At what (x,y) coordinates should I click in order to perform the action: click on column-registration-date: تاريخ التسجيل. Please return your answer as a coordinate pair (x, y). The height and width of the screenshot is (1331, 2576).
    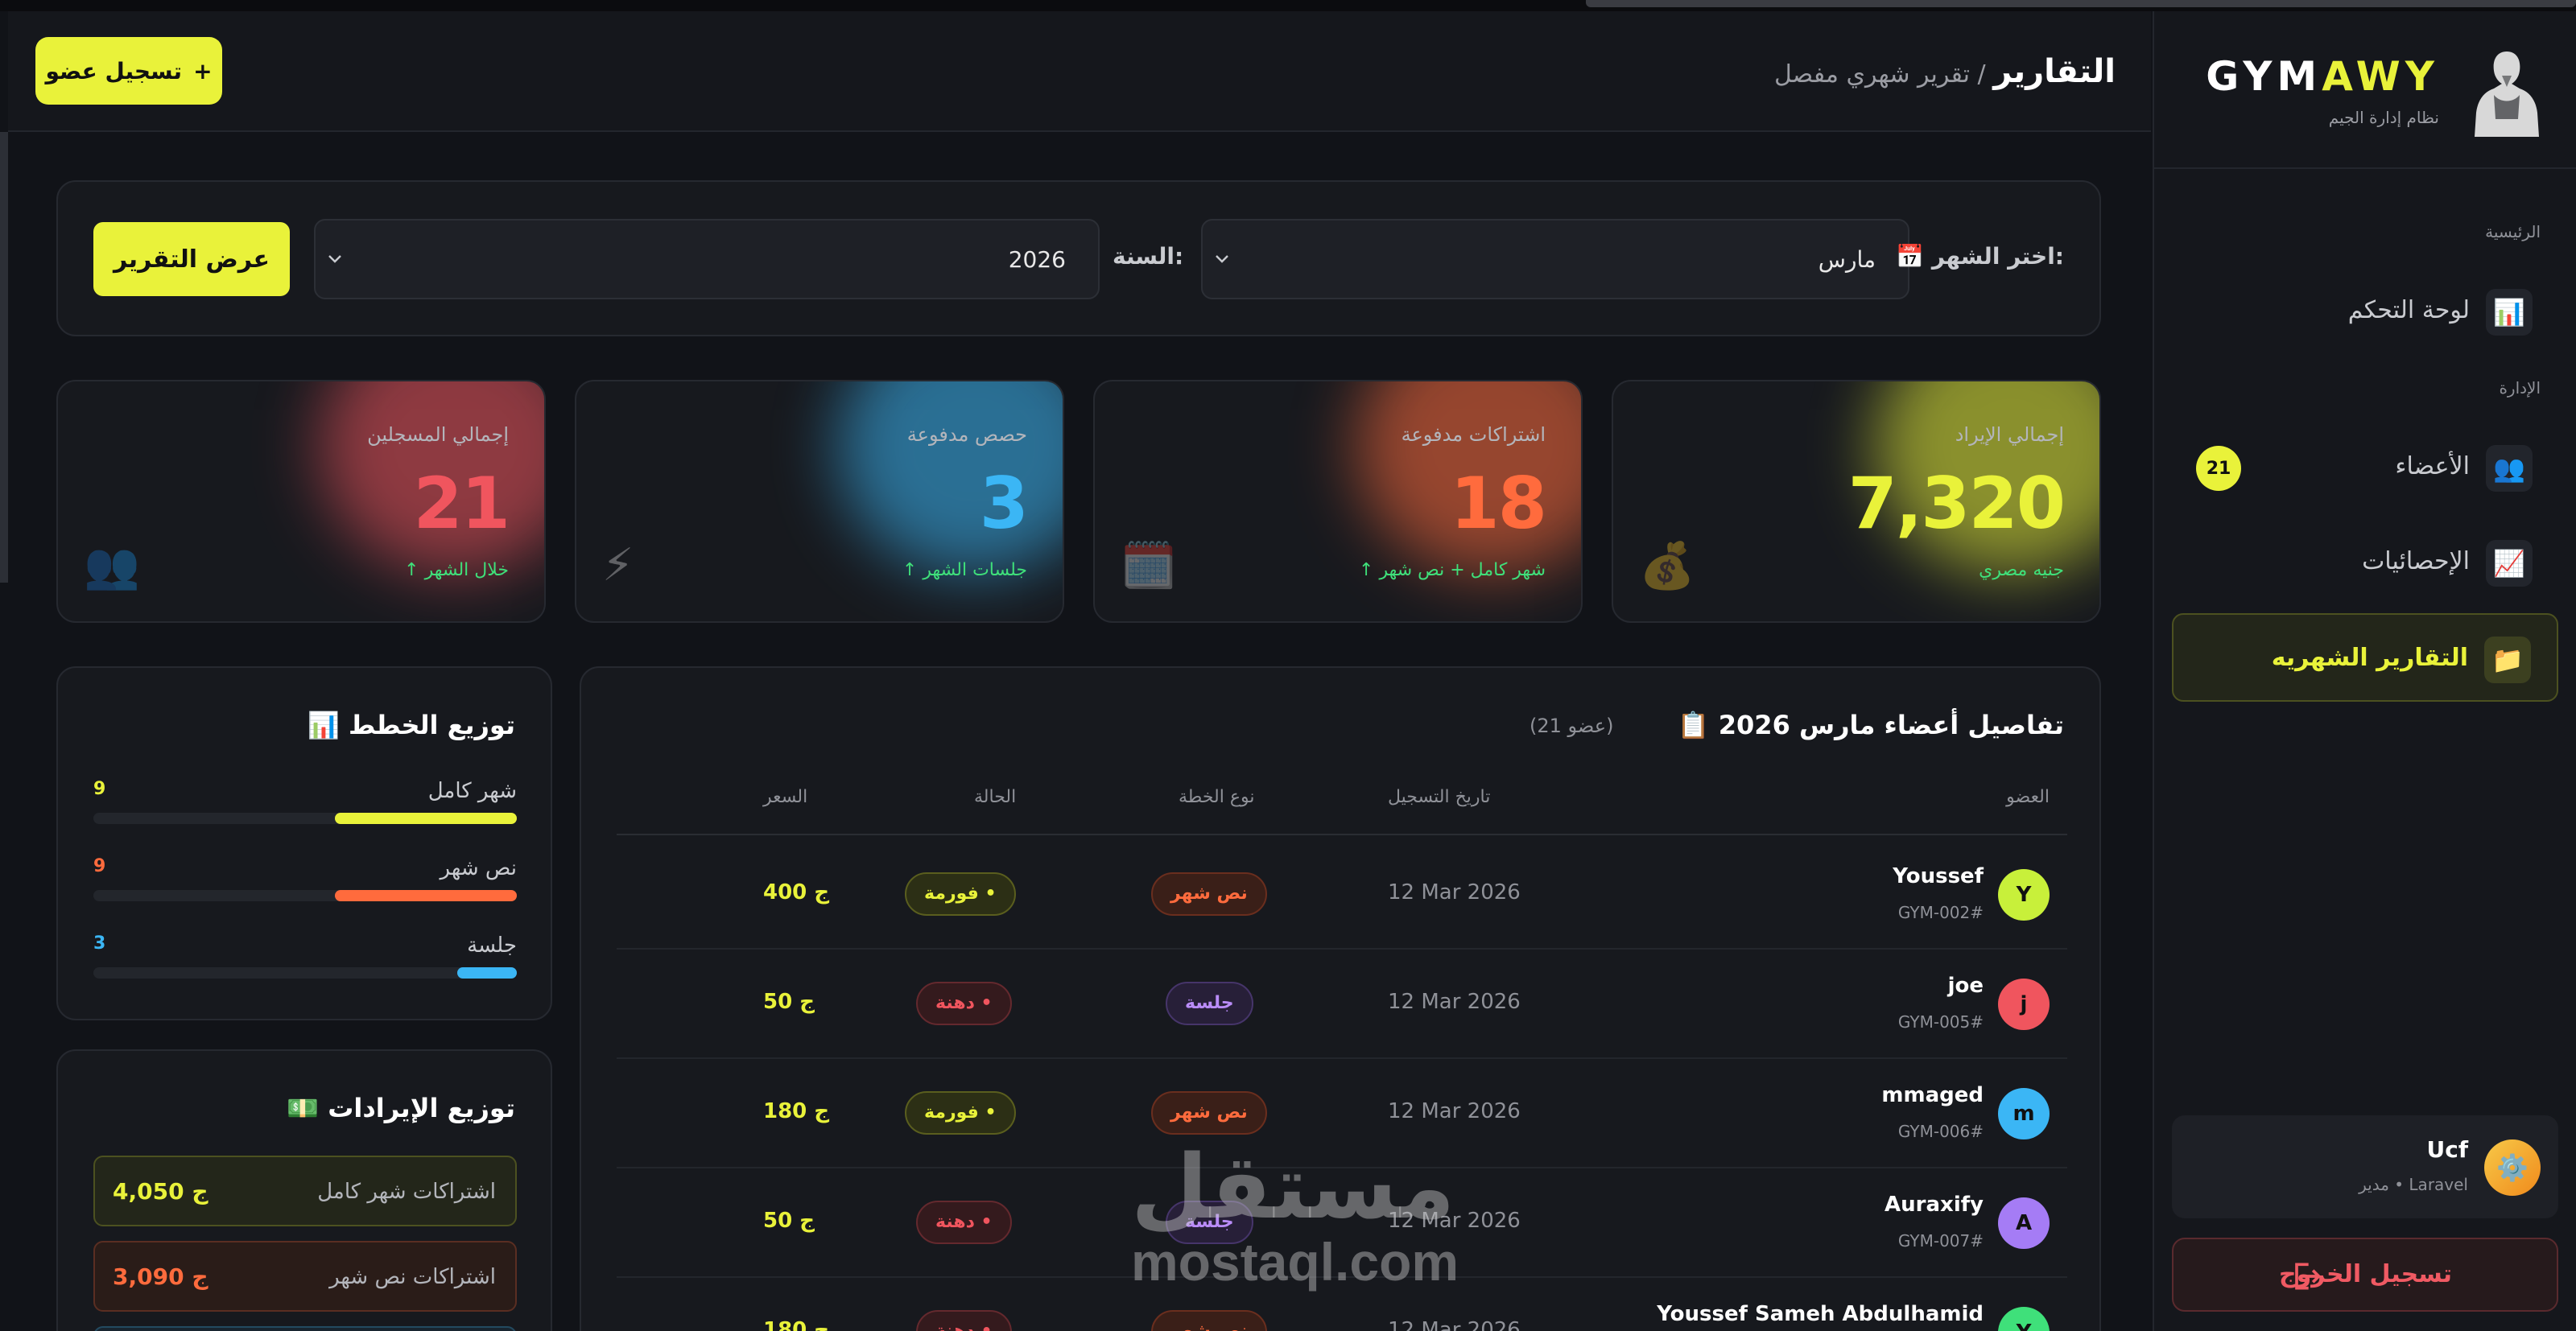
    Looking at the image, I should click on (1439, 797).